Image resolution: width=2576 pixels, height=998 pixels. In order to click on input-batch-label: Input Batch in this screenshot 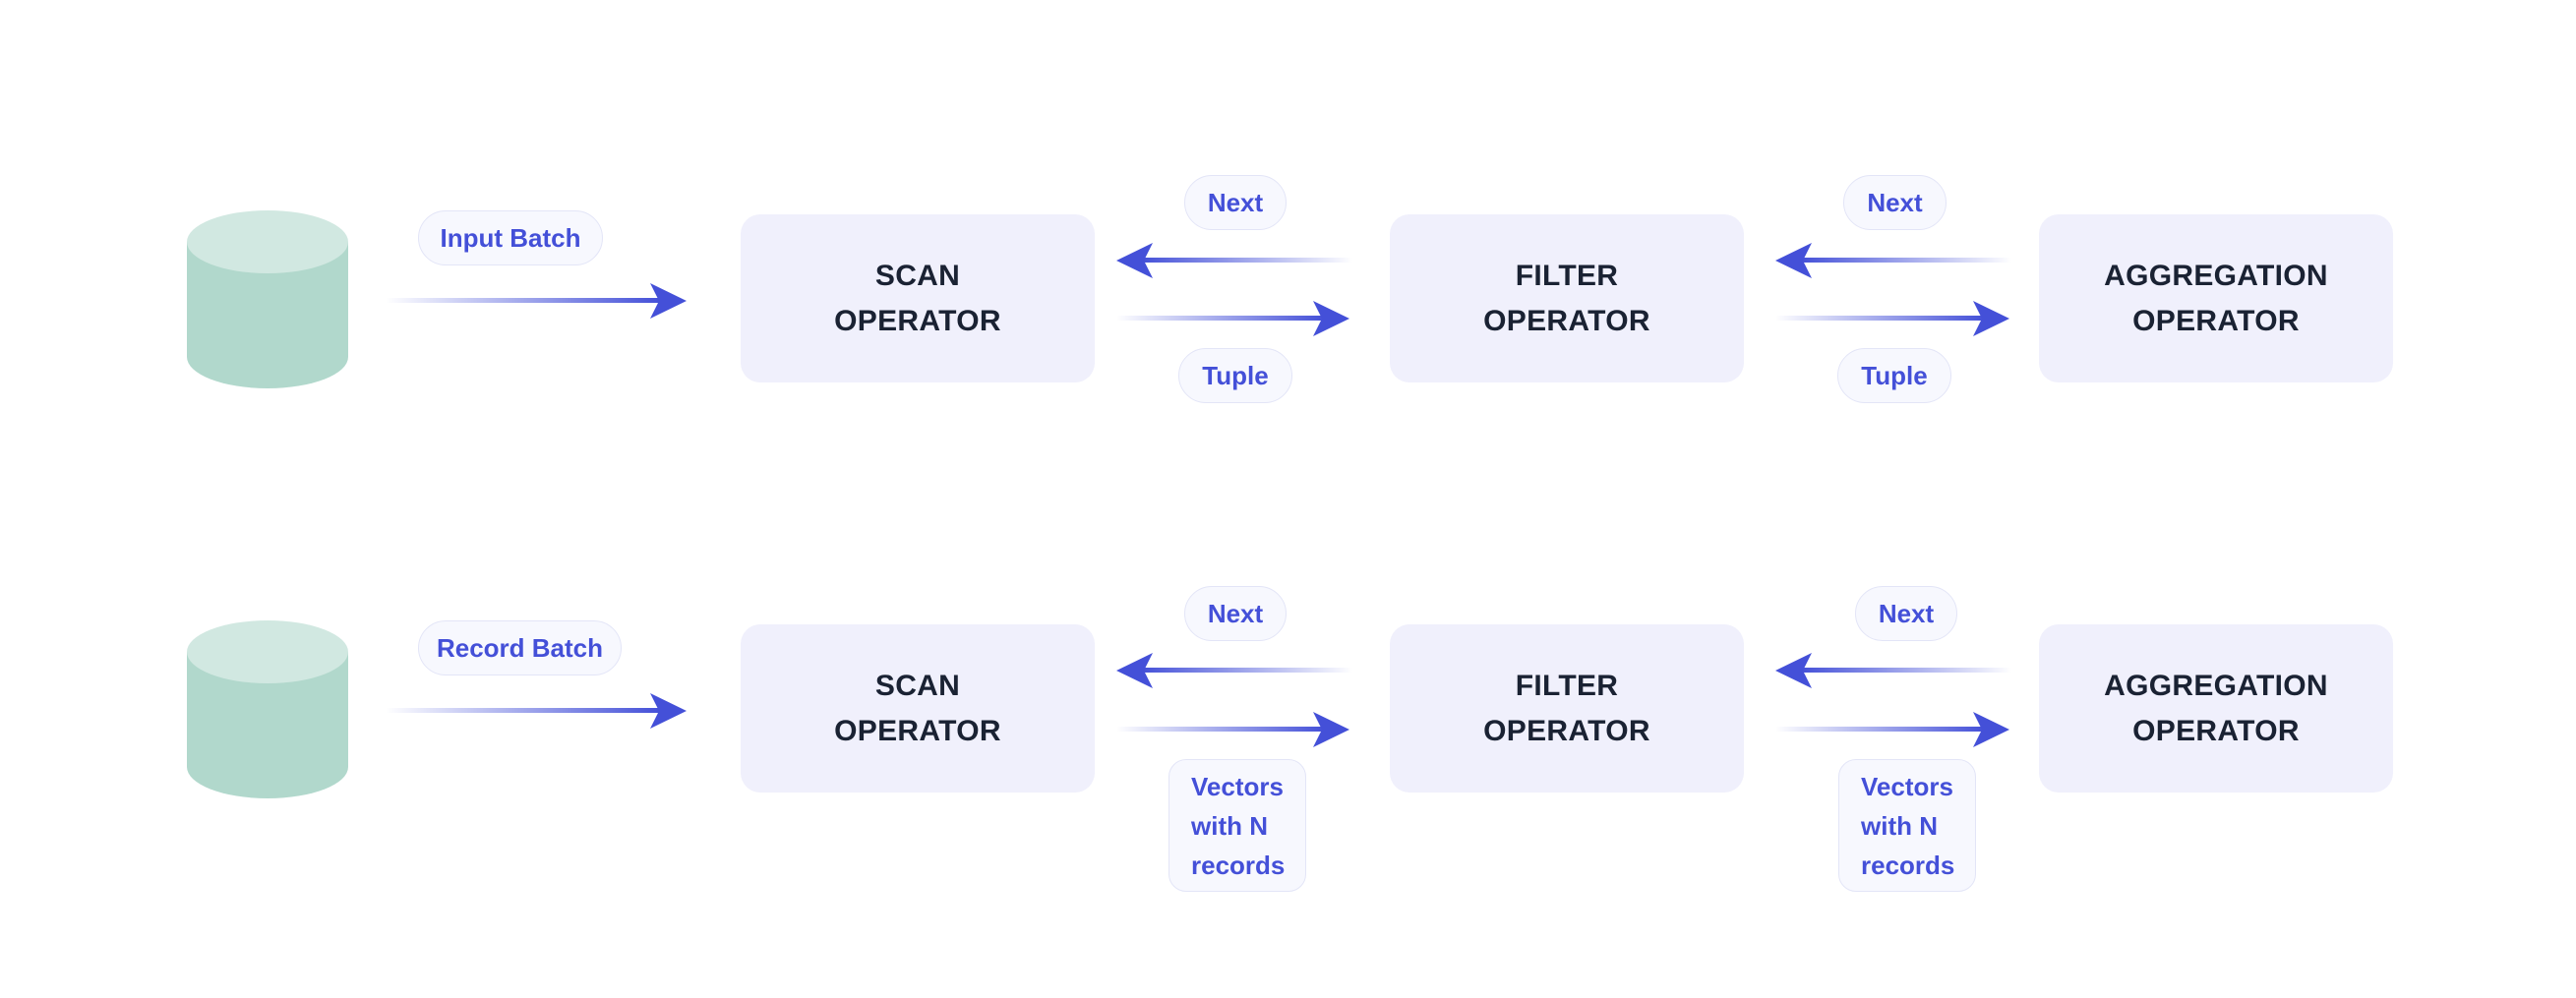, I will do `click(510, 238)`.